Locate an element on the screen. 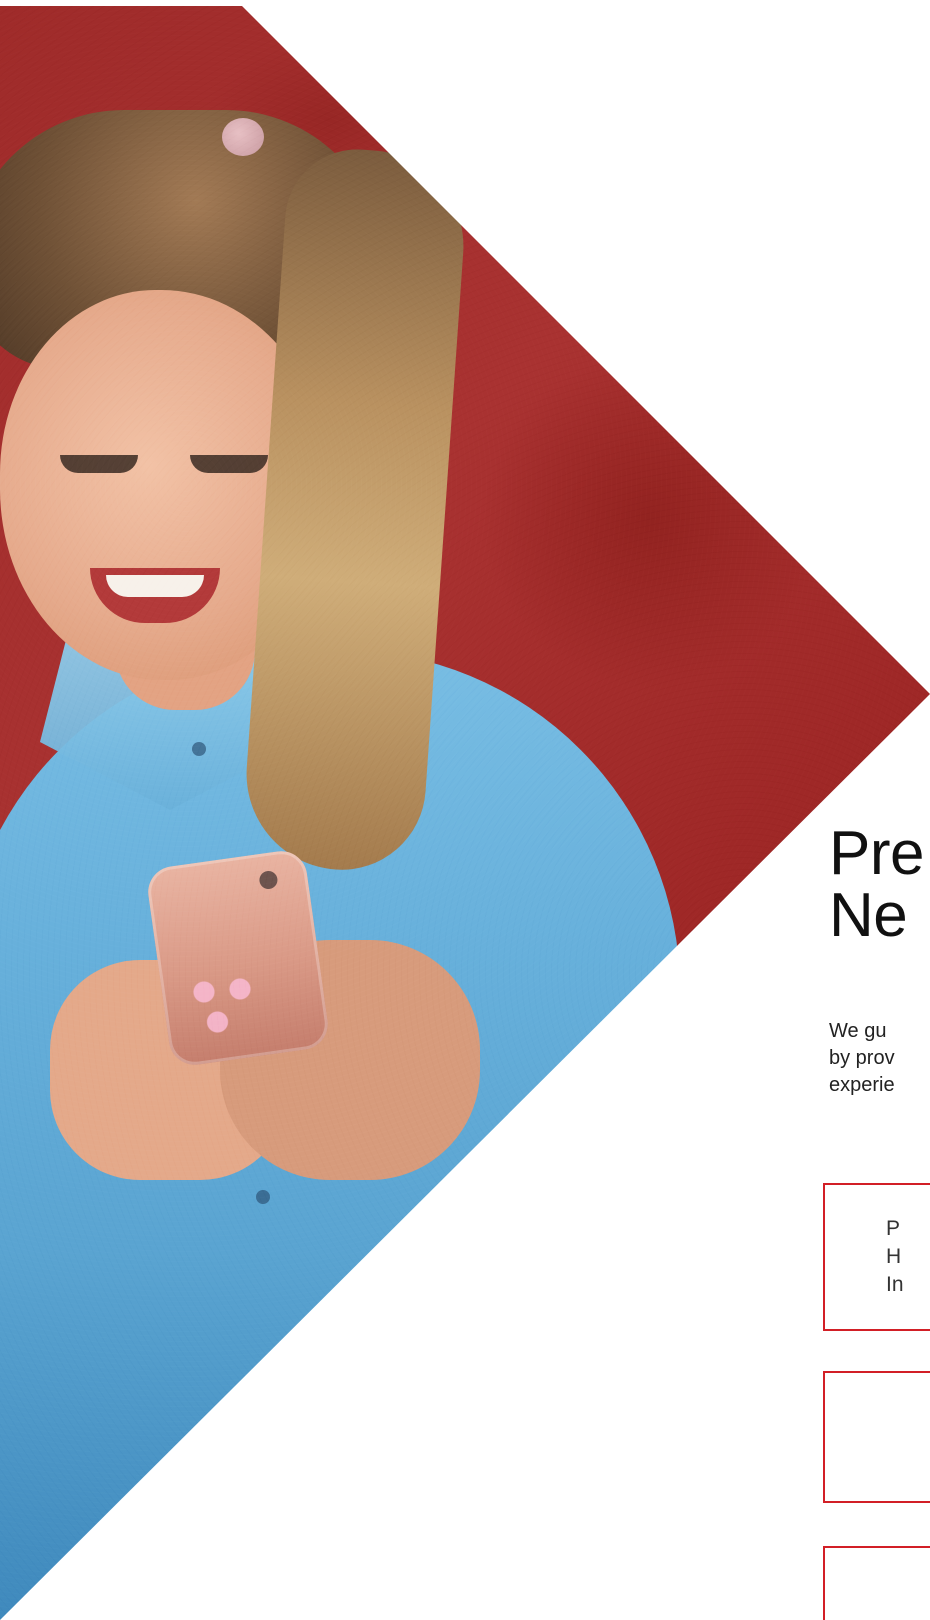 The width and height of the screenshot is (930, 1620). phone is located at coordinates (238, 958).